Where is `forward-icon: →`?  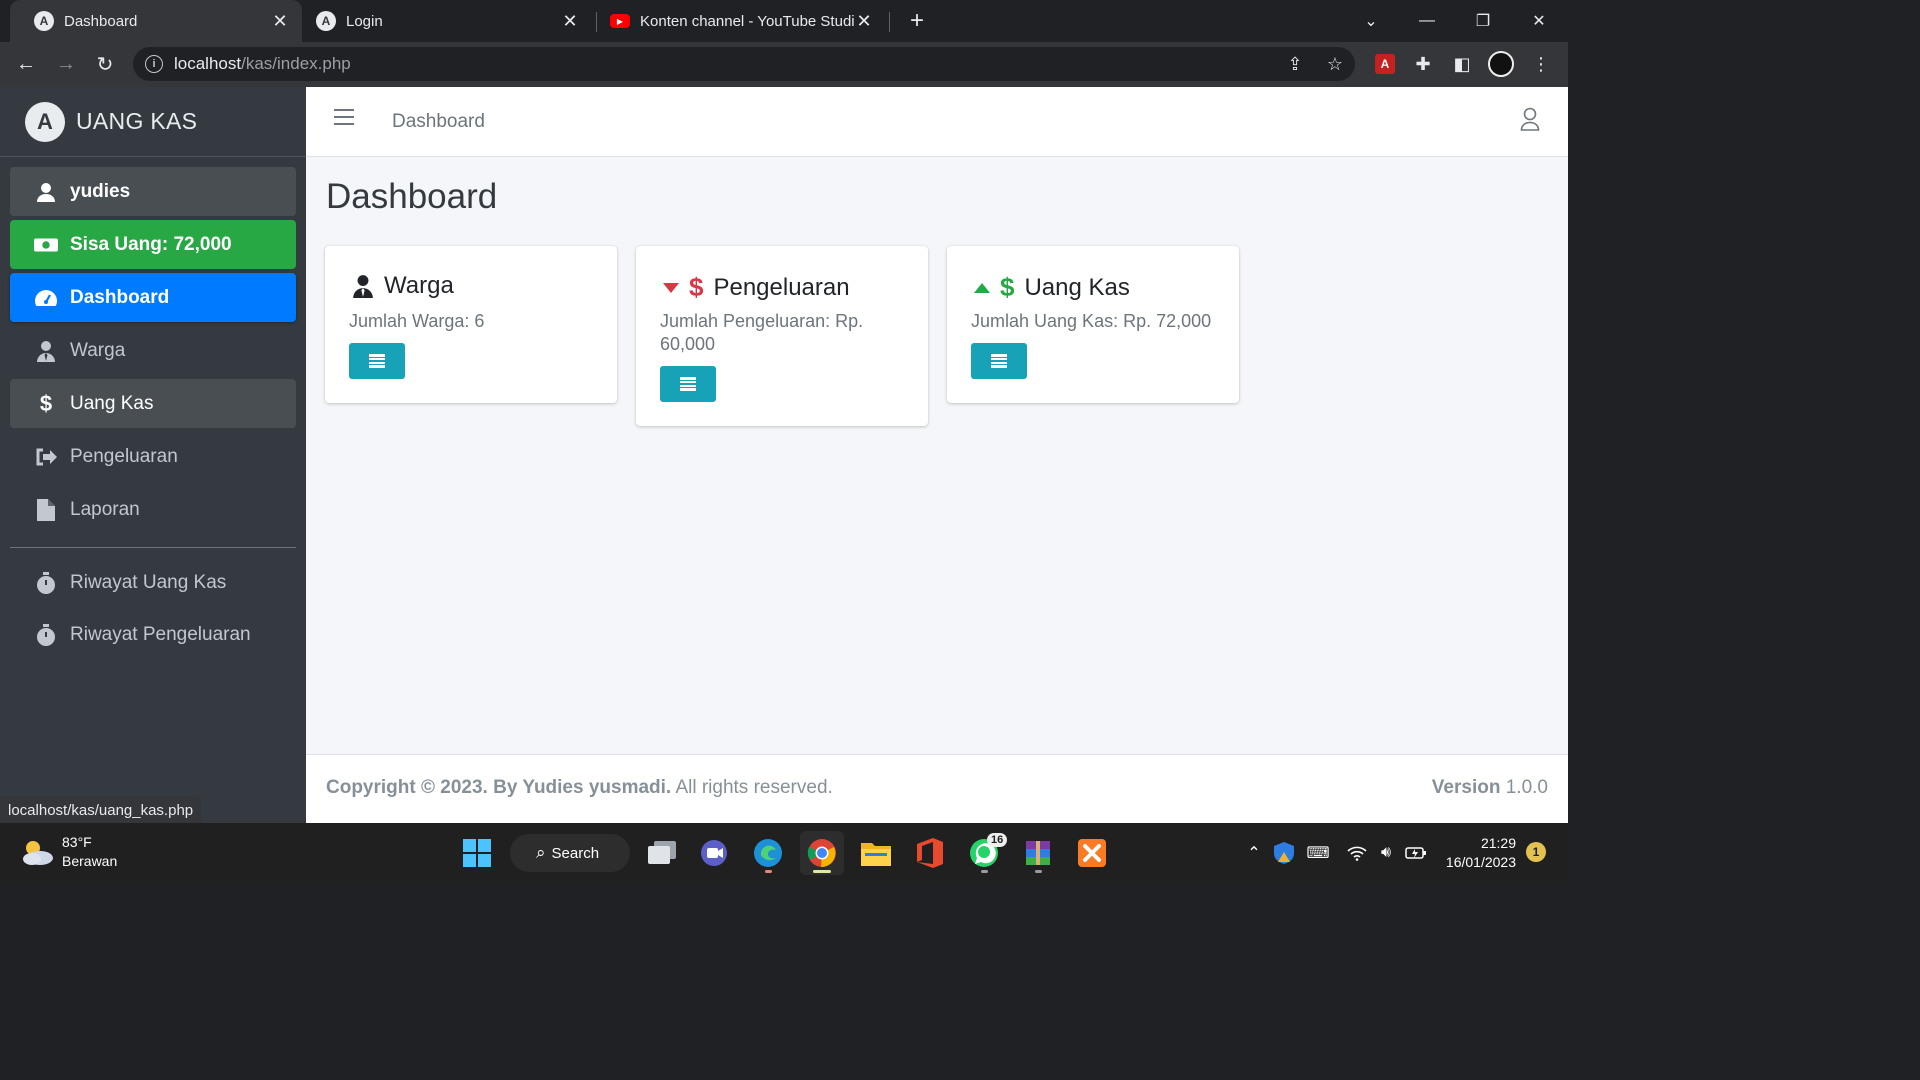
forward-icon: → is located at coordinates (66, 64).